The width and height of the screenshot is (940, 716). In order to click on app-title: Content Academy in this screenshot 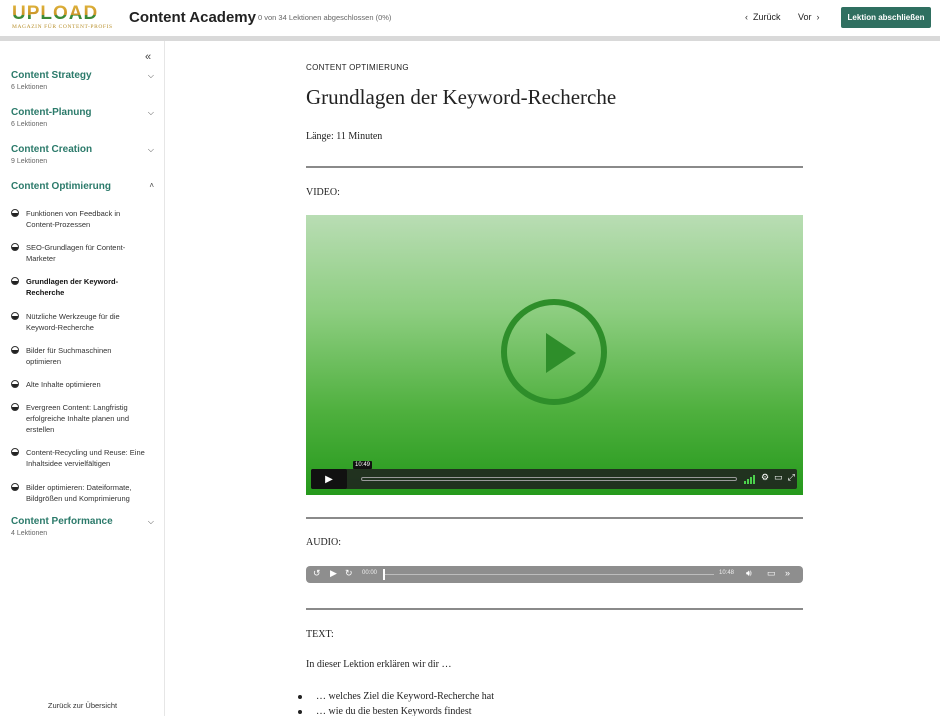, I will do `click(192, 17)`.